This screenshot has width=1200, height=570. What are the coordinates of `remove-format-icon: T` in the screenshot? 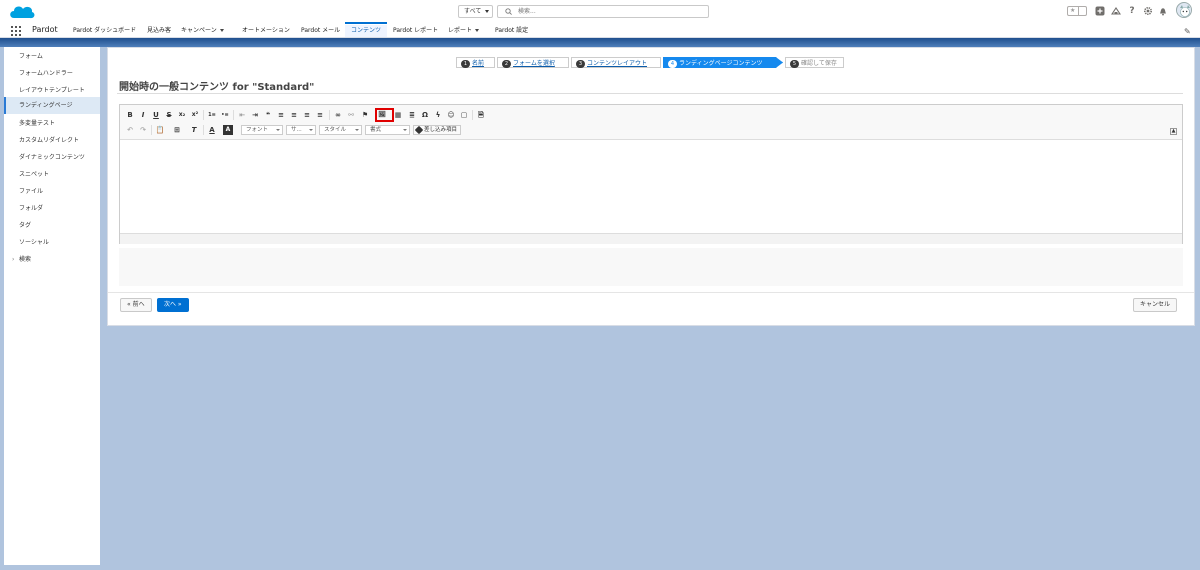 It's located at (194, 130).